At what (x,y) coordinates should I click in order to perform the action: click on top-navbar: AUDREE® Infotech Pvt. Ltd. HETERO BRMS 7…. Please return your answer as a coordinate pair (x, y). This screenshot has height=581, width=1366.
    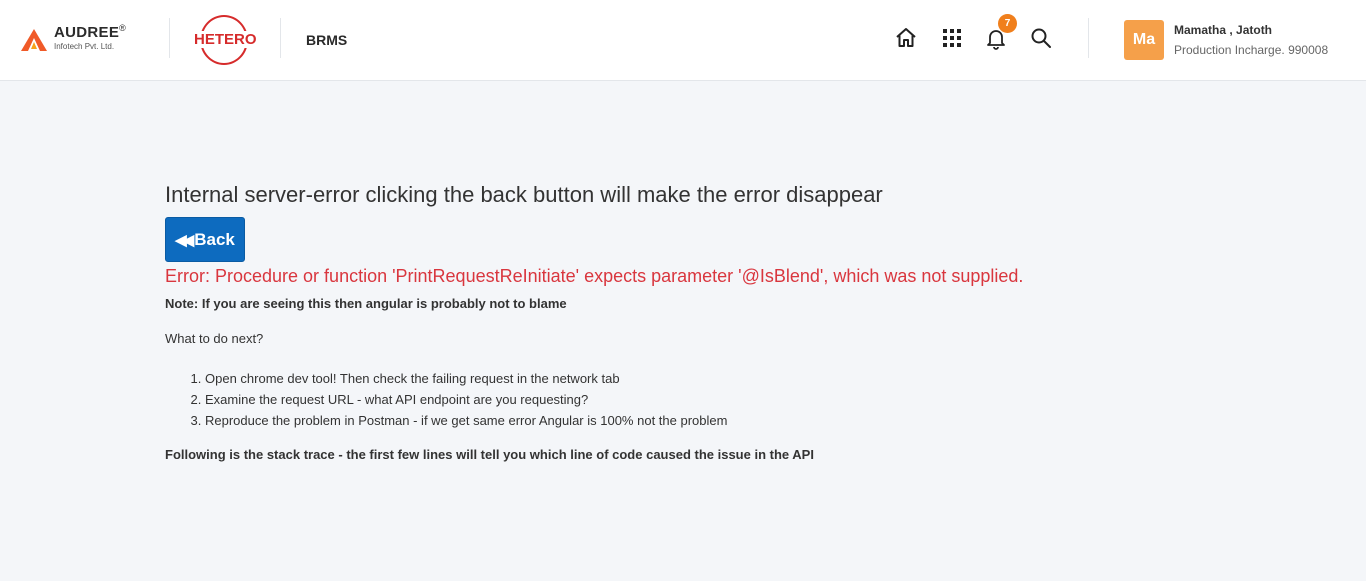
    Looking at the image, I should click on (683, 40).